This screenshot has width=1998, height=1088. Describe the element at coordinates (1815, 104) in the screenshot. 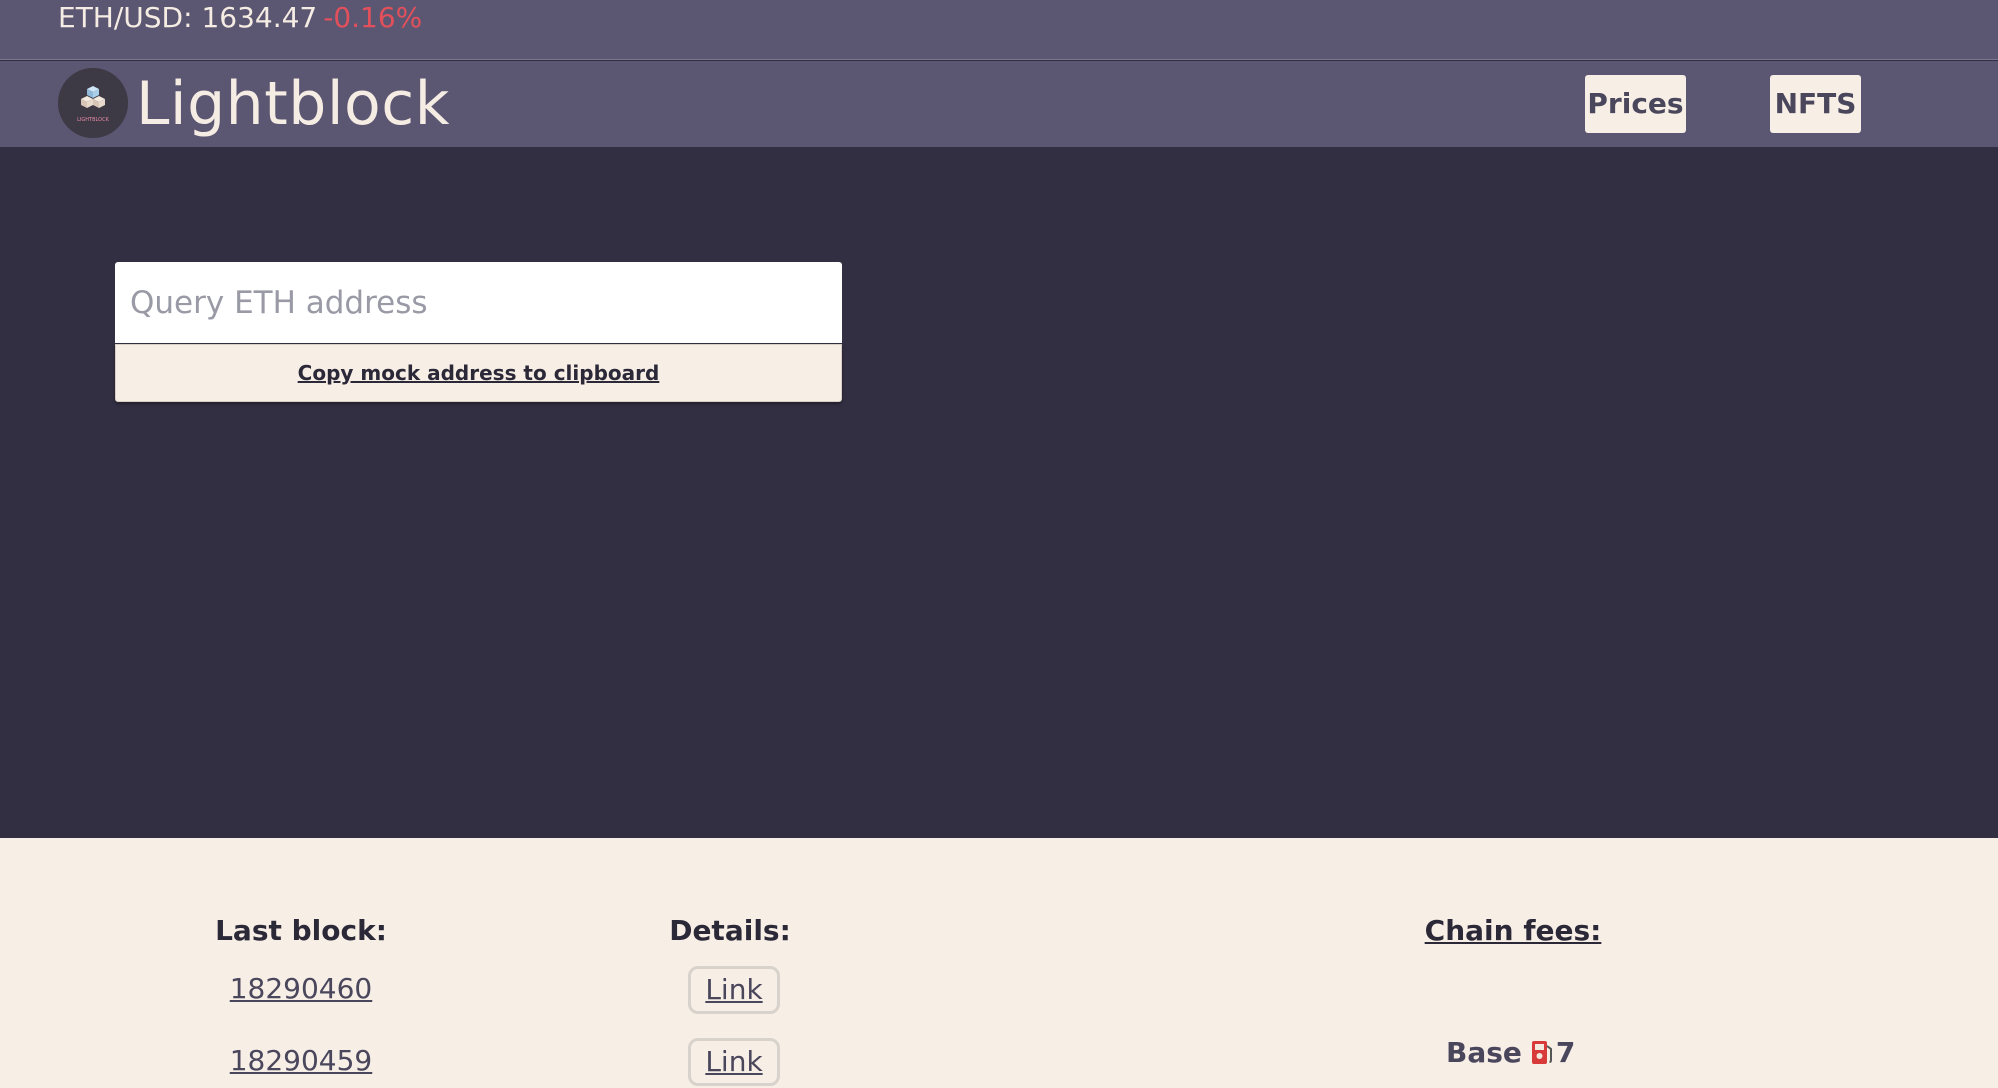

I see `nfts-nav-button: NFTS` at that location.